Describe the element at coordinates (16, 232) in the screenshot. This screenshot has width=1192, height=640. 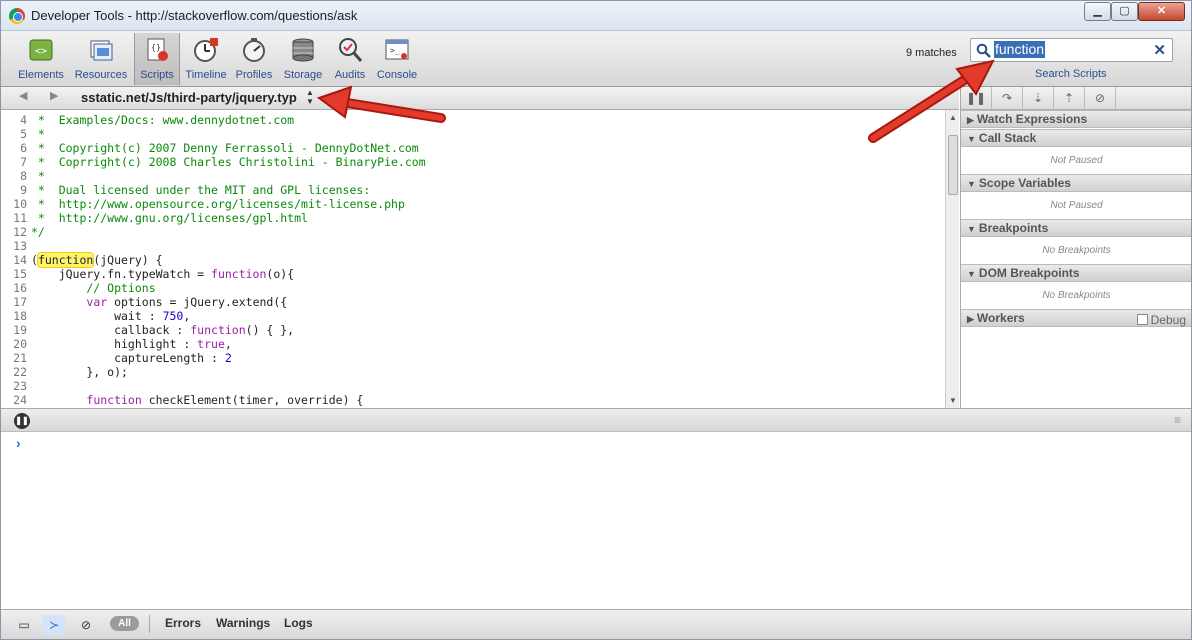
I see `line-number: 12` at that location.